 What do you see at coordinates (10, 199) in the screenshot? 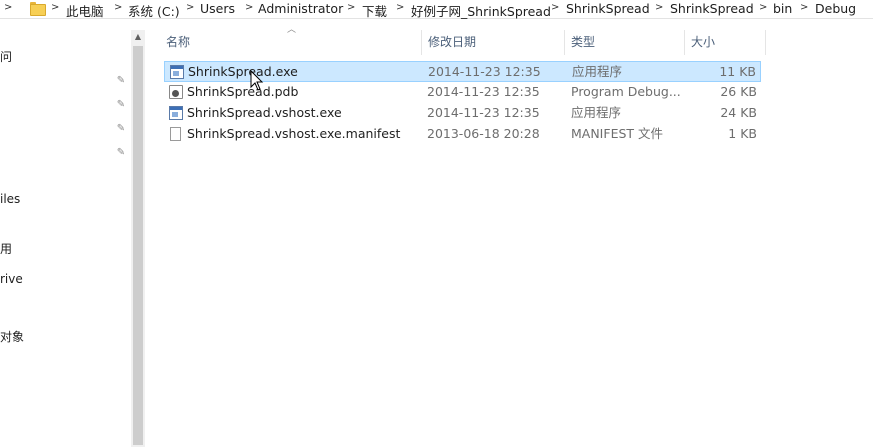
I see `nav-item-fragment: iles` at bounding box center [10, 199].